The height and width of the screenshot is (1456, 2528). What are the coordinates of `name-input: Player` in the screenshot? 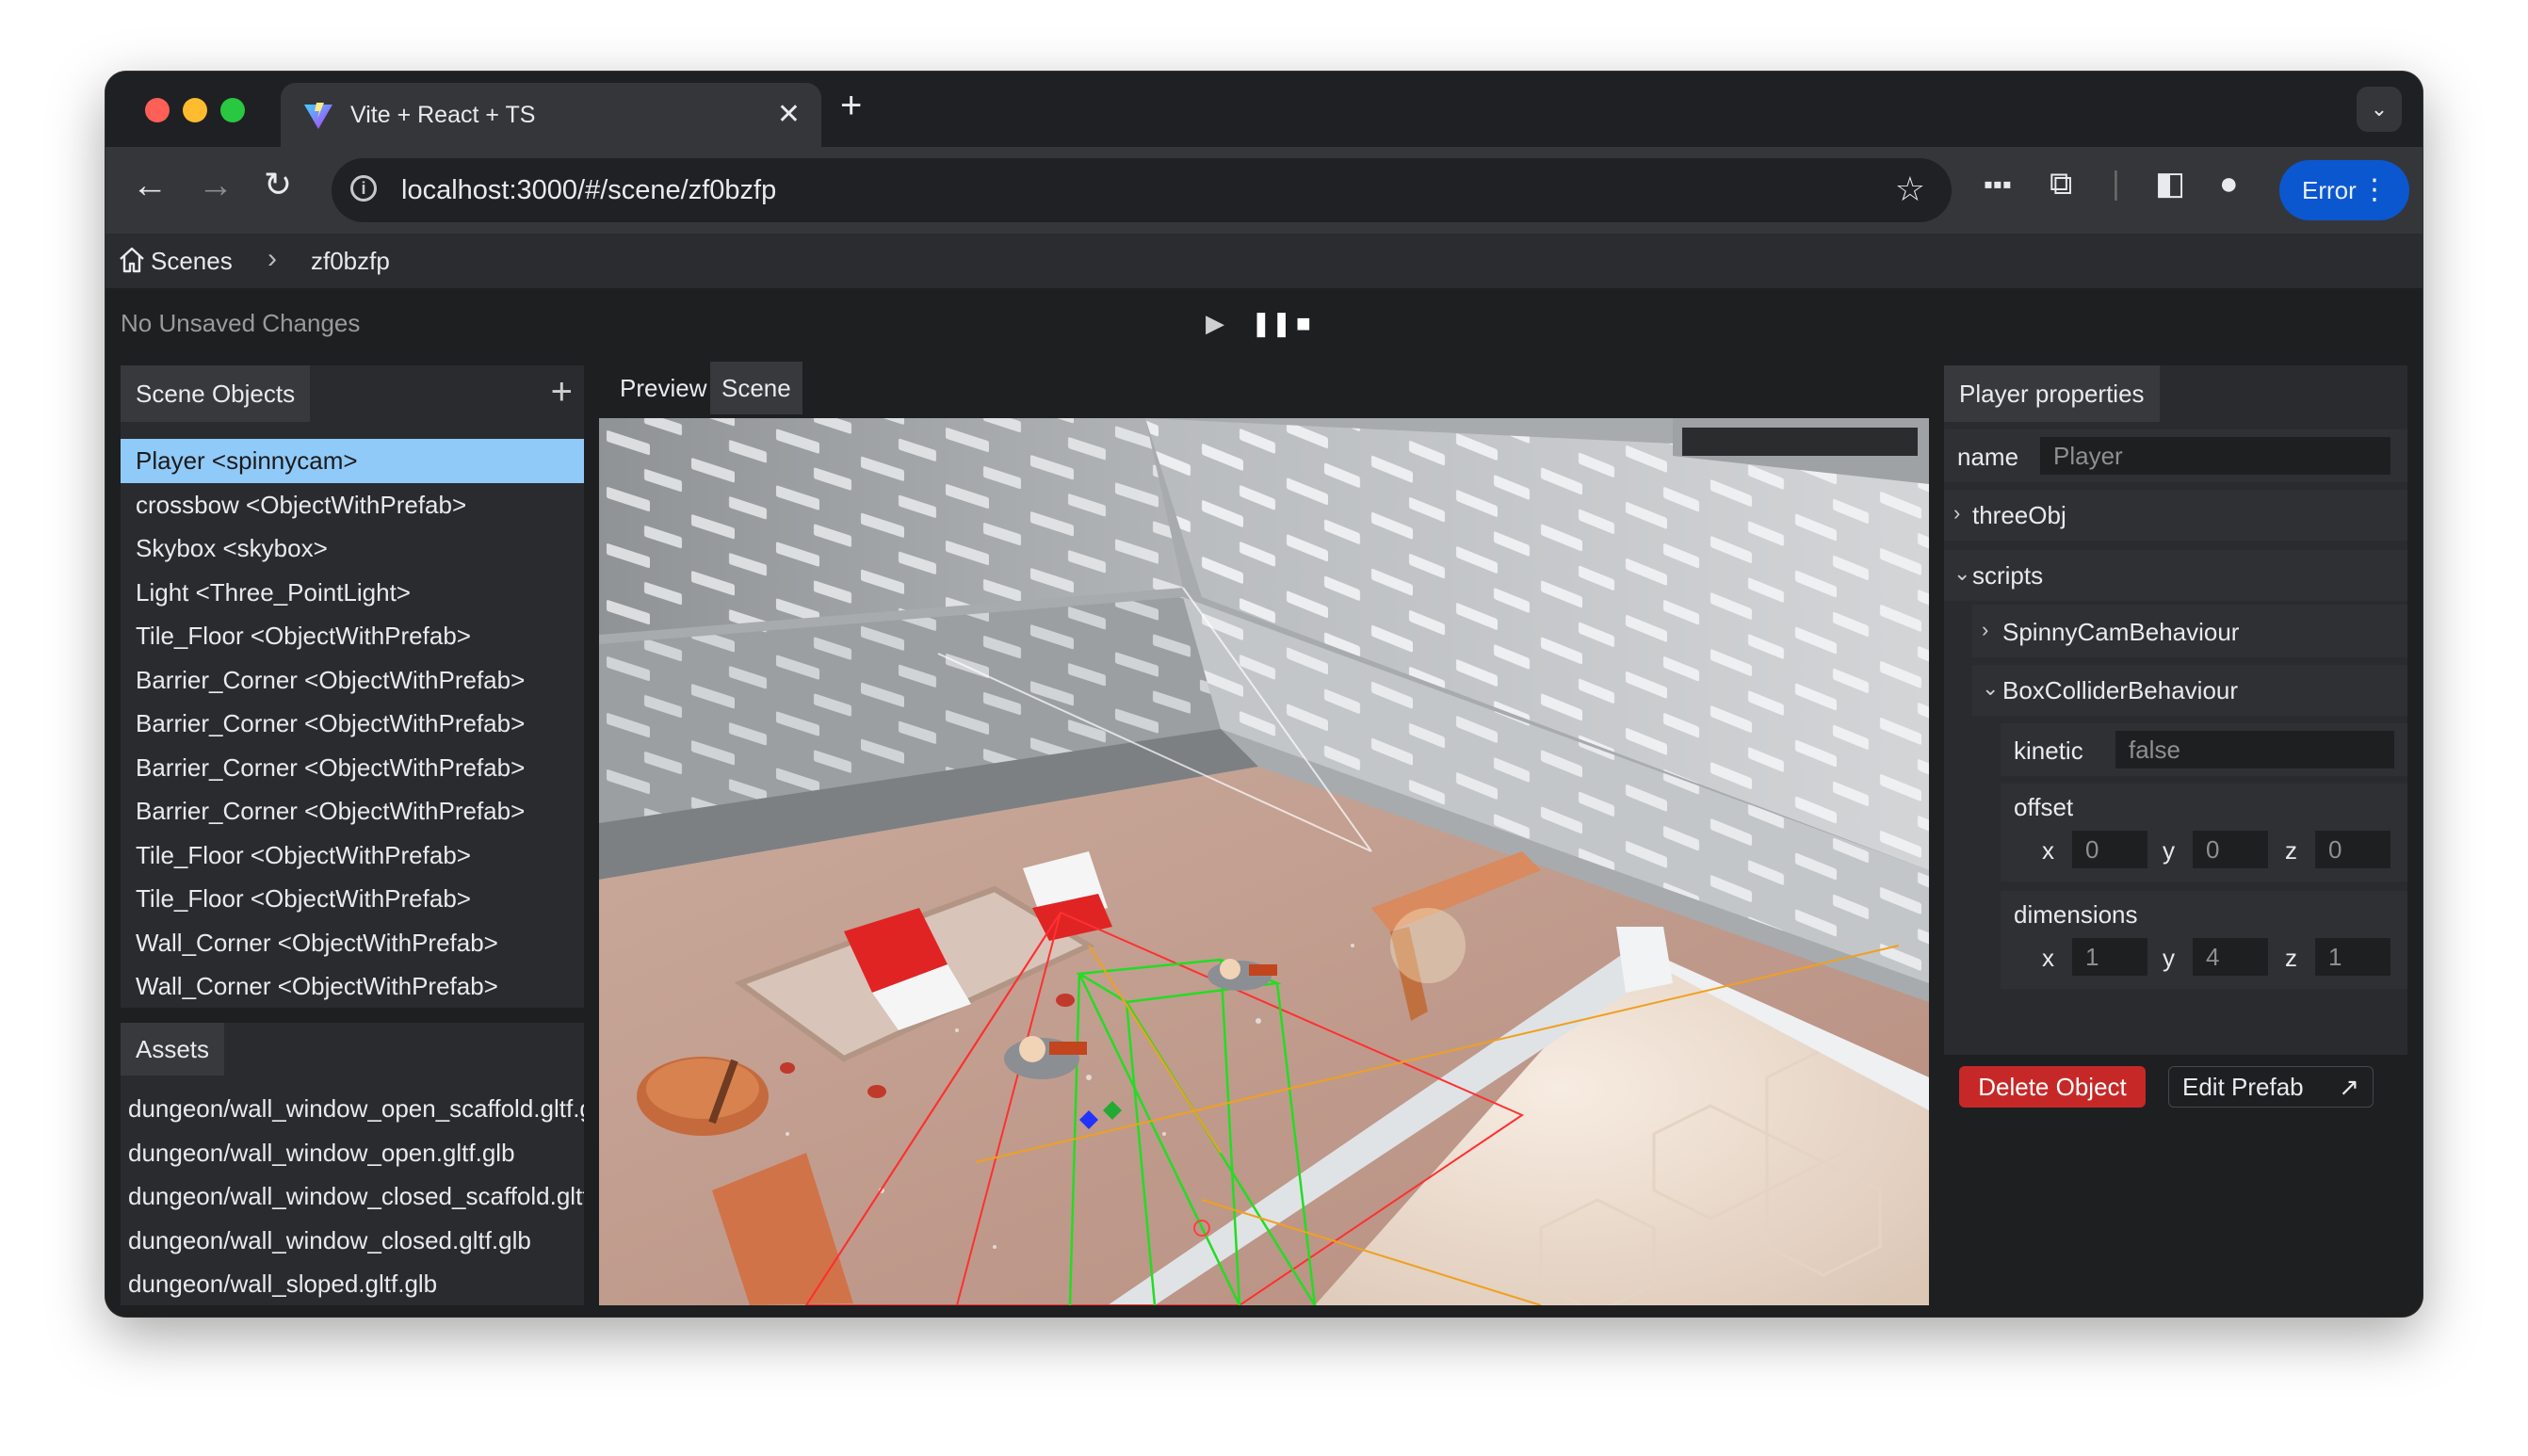 It's located at (2215, 456).